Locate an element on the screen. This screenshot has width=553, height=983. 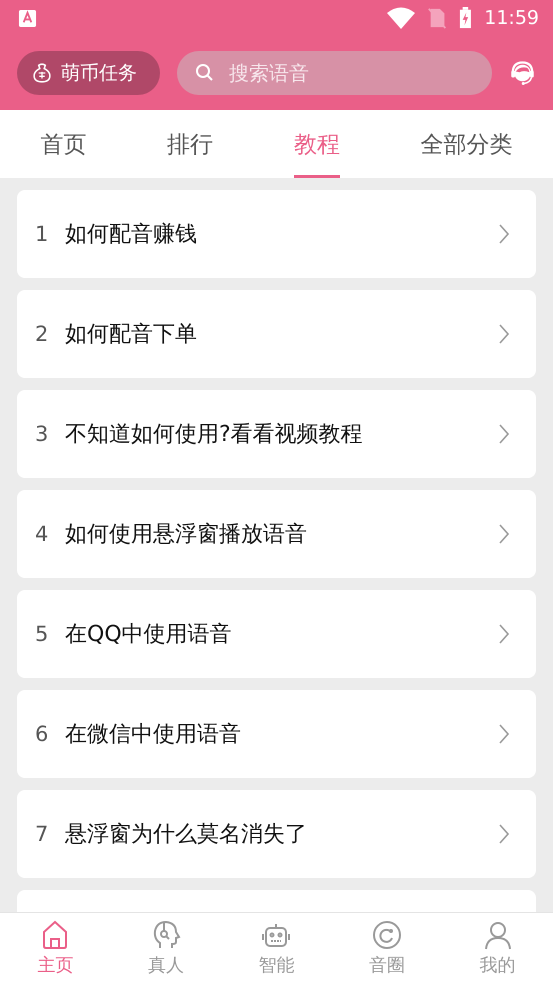
tab: 首页 is located at coordinates (63, 144).